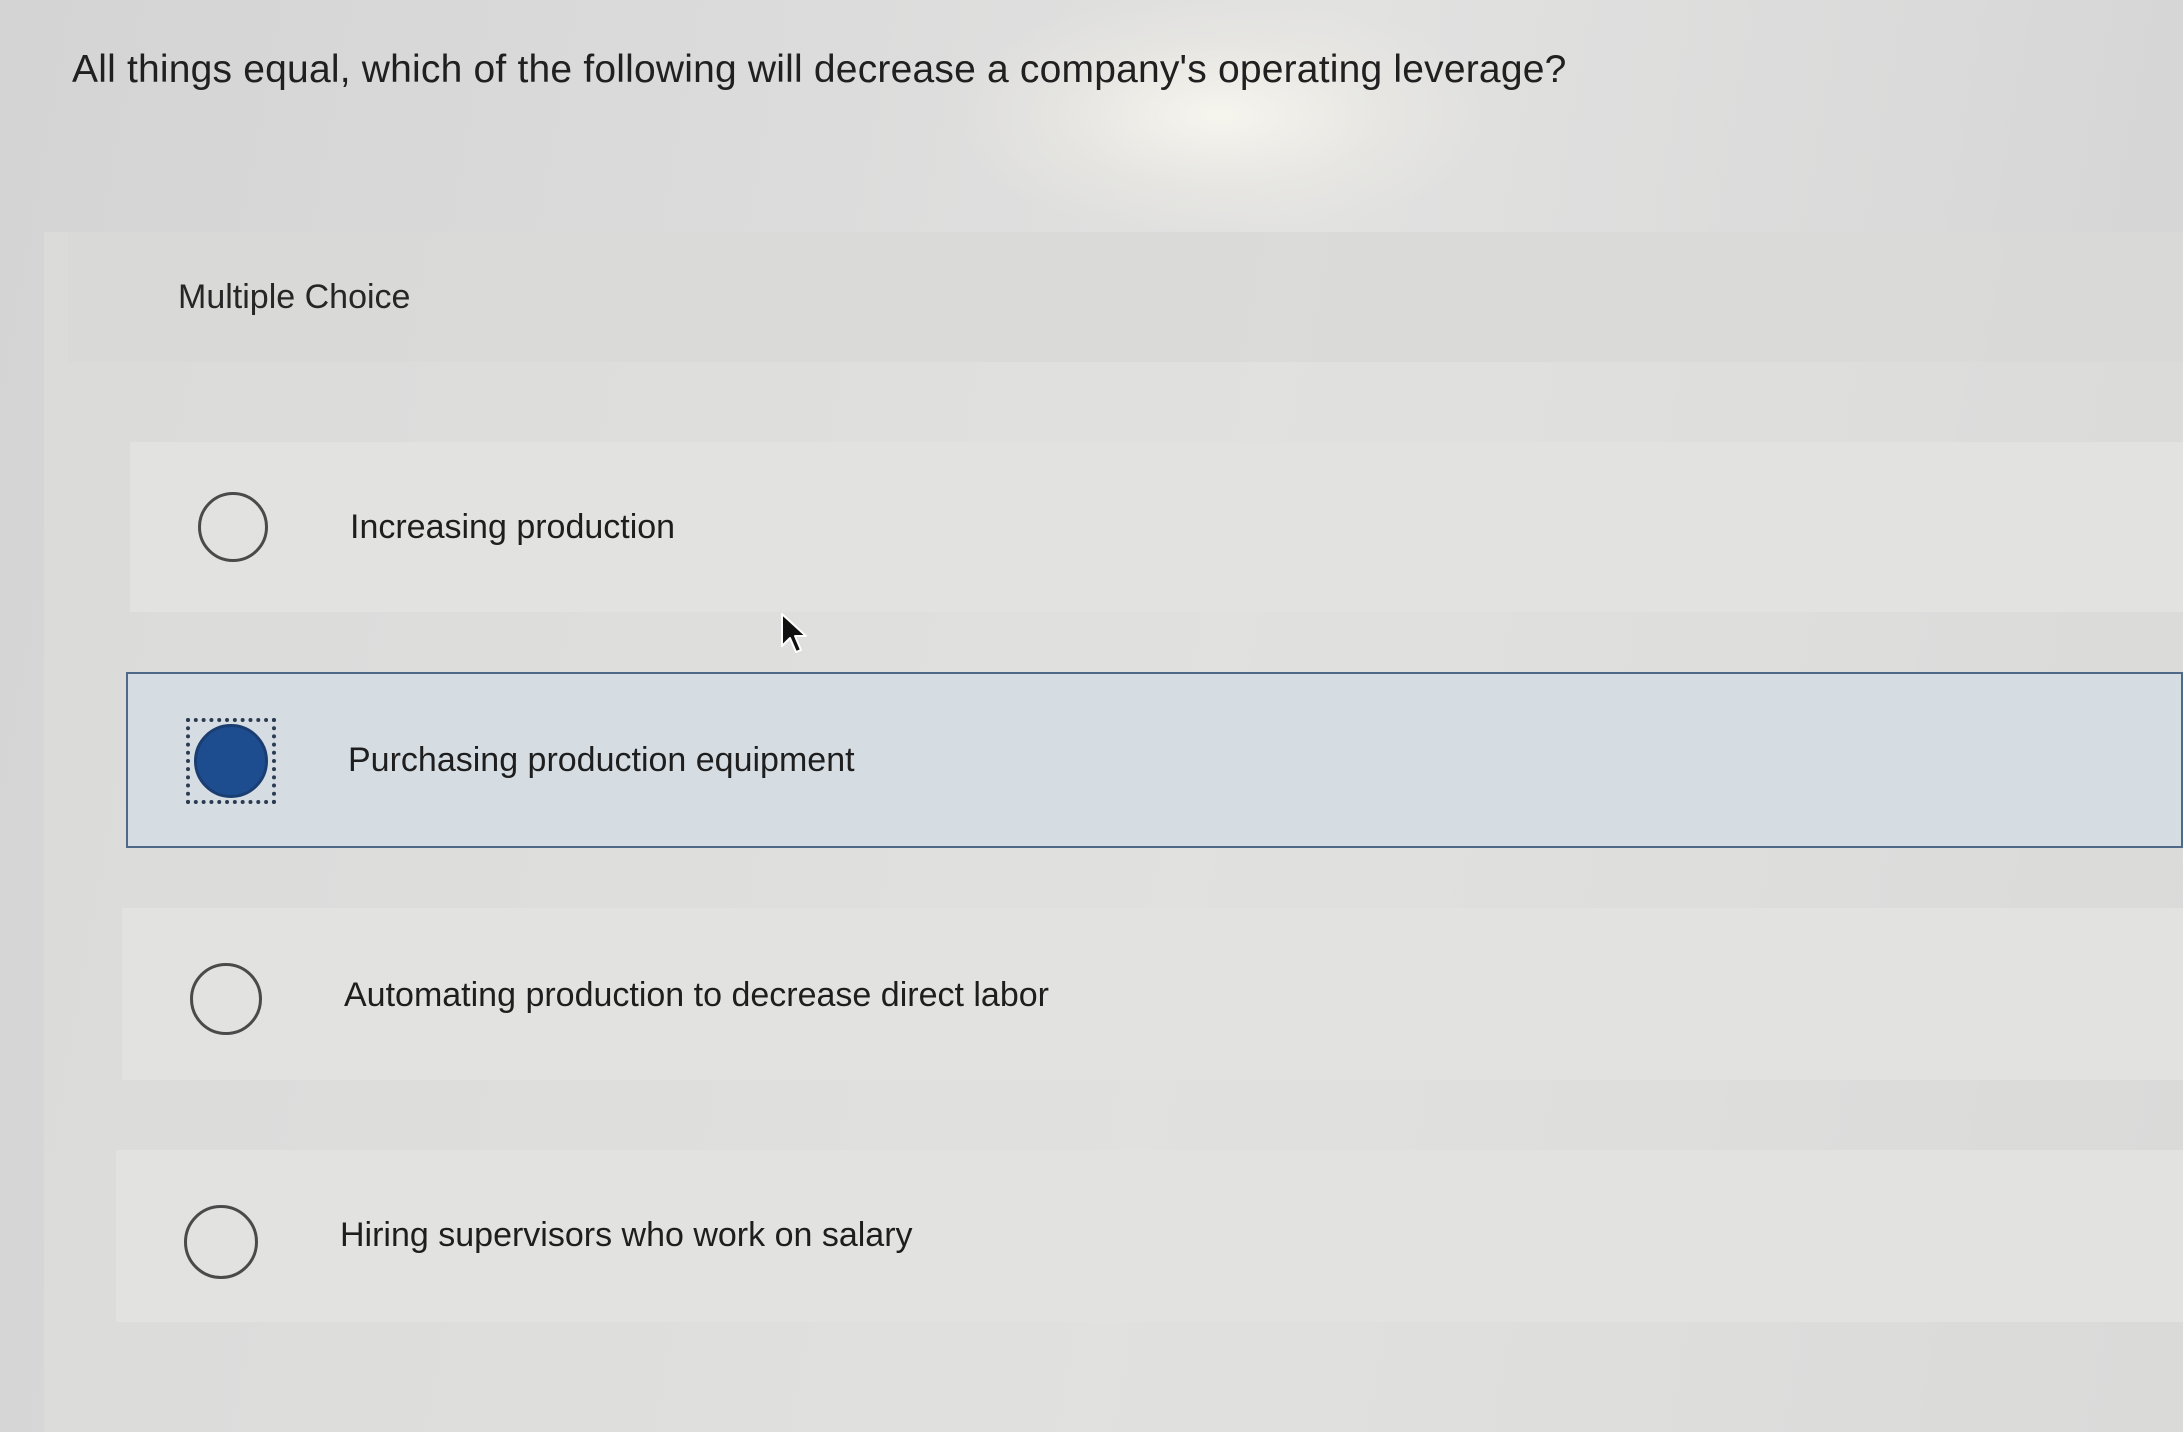 Image resolution: width=2183 pixels, height=1432 pixels. I want to click on radio-filled-icon, so click(231, 761).